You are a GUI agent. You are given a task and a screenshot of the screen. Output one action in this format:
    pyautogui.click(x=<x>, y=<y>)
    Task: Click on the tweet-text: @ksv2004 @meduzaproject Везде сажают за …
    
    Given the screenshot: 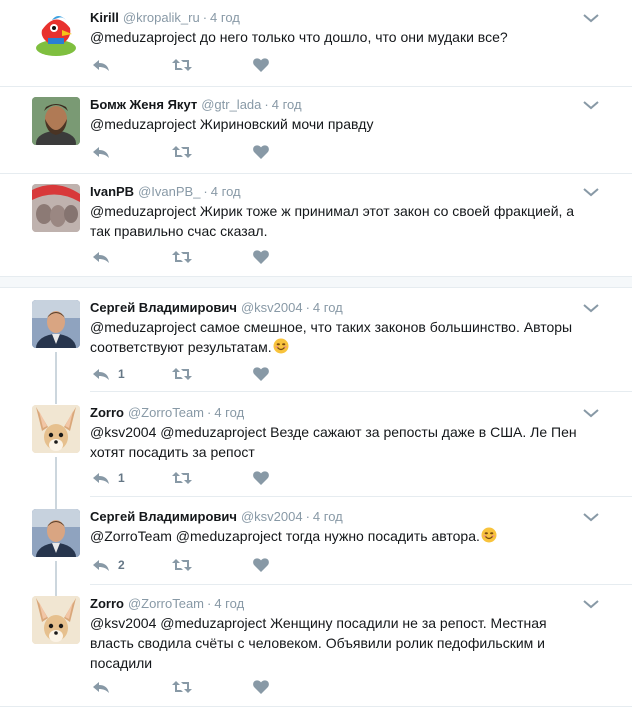 What is the action you would take?
    pyautogui.click(x=333, y=442)
    